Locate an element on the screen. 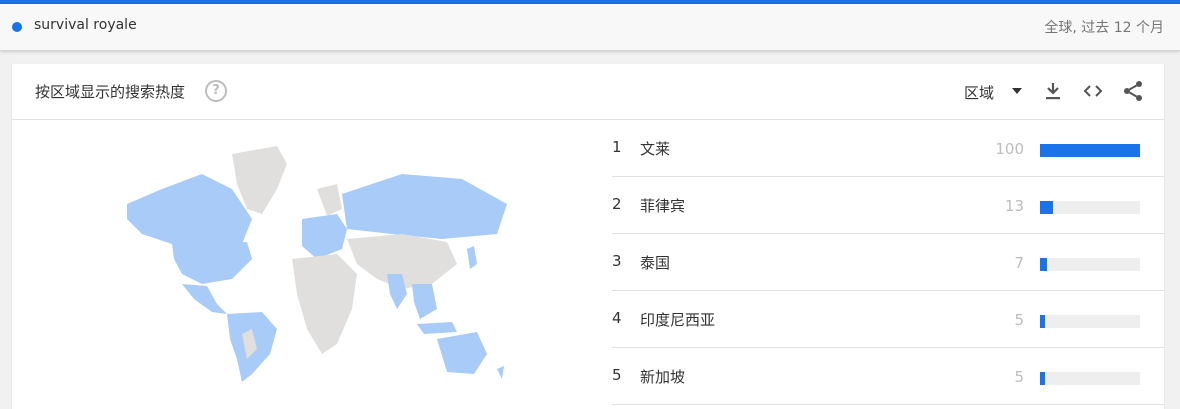 The height and width of the screenshot is (409, 1180). embed-icon is located at coordinates (1093, 91).